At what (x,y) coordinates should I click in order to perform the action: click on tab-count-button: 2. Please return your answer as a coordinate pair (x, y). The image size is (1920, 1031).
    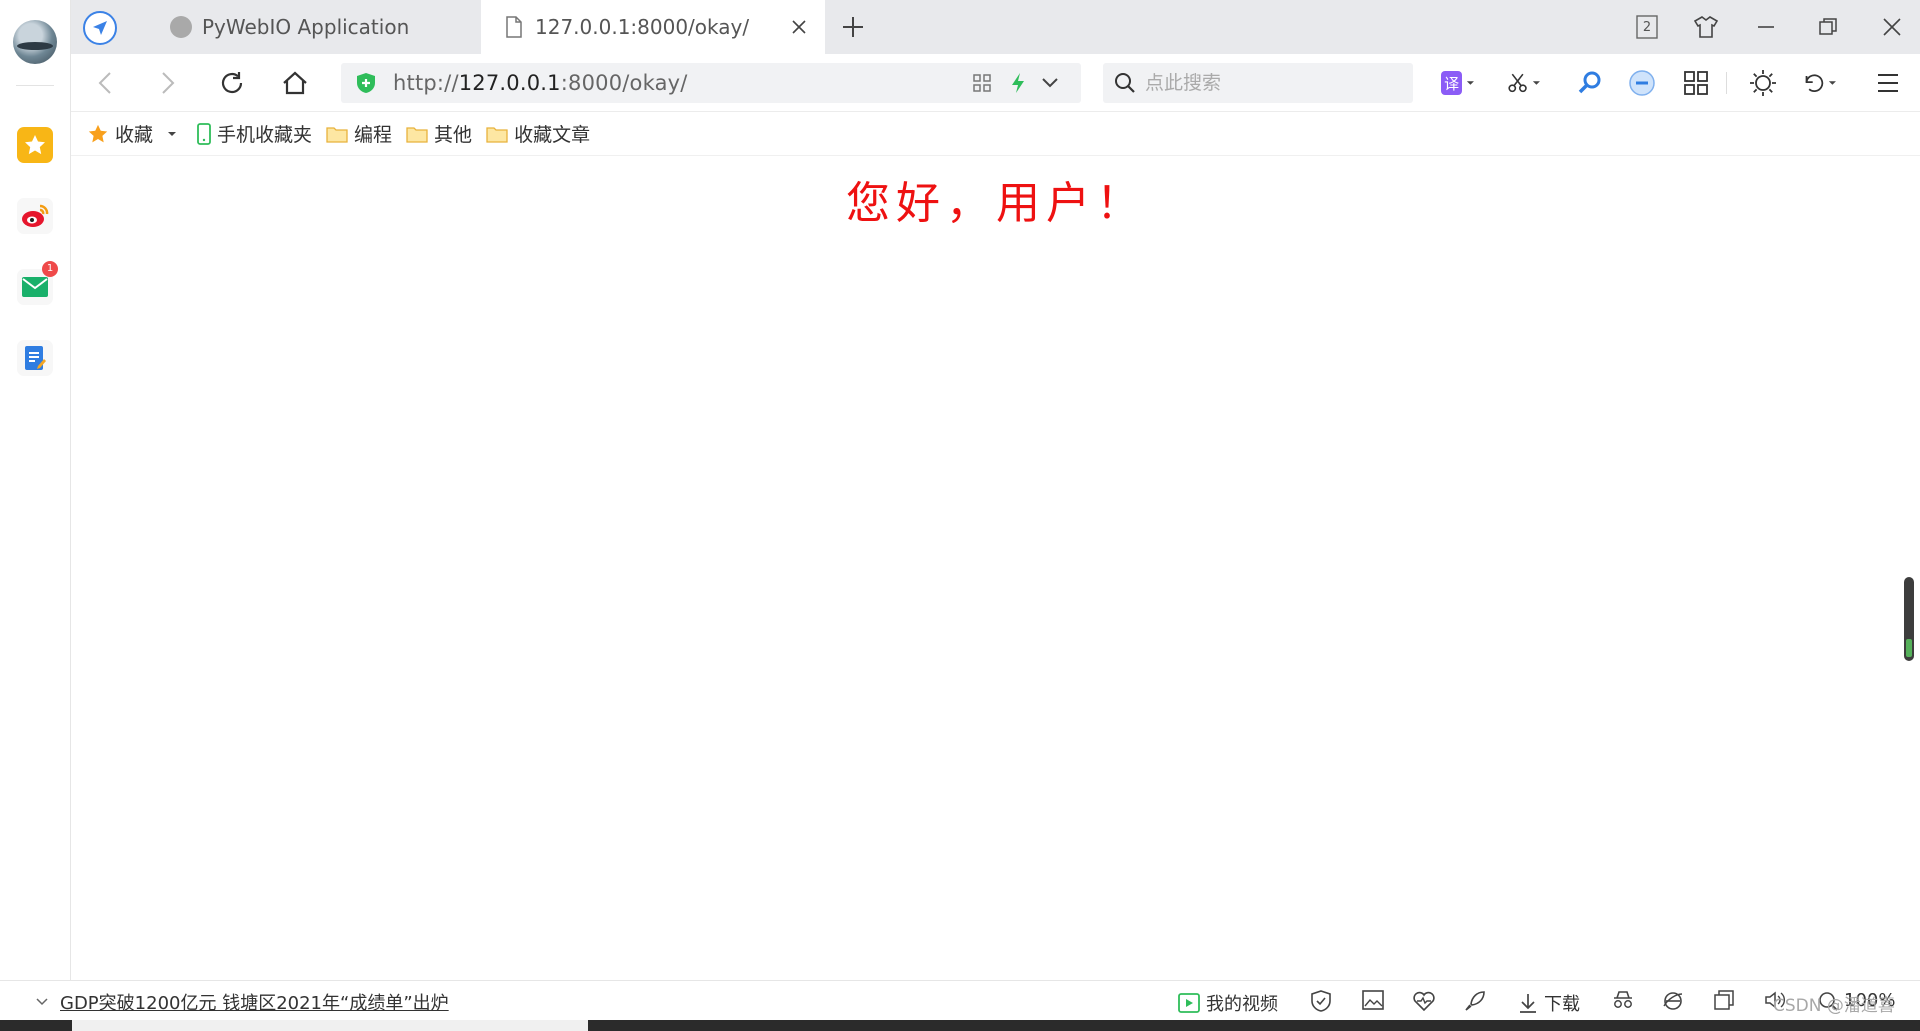
    Looking at the image, I should click on (1647, 27).